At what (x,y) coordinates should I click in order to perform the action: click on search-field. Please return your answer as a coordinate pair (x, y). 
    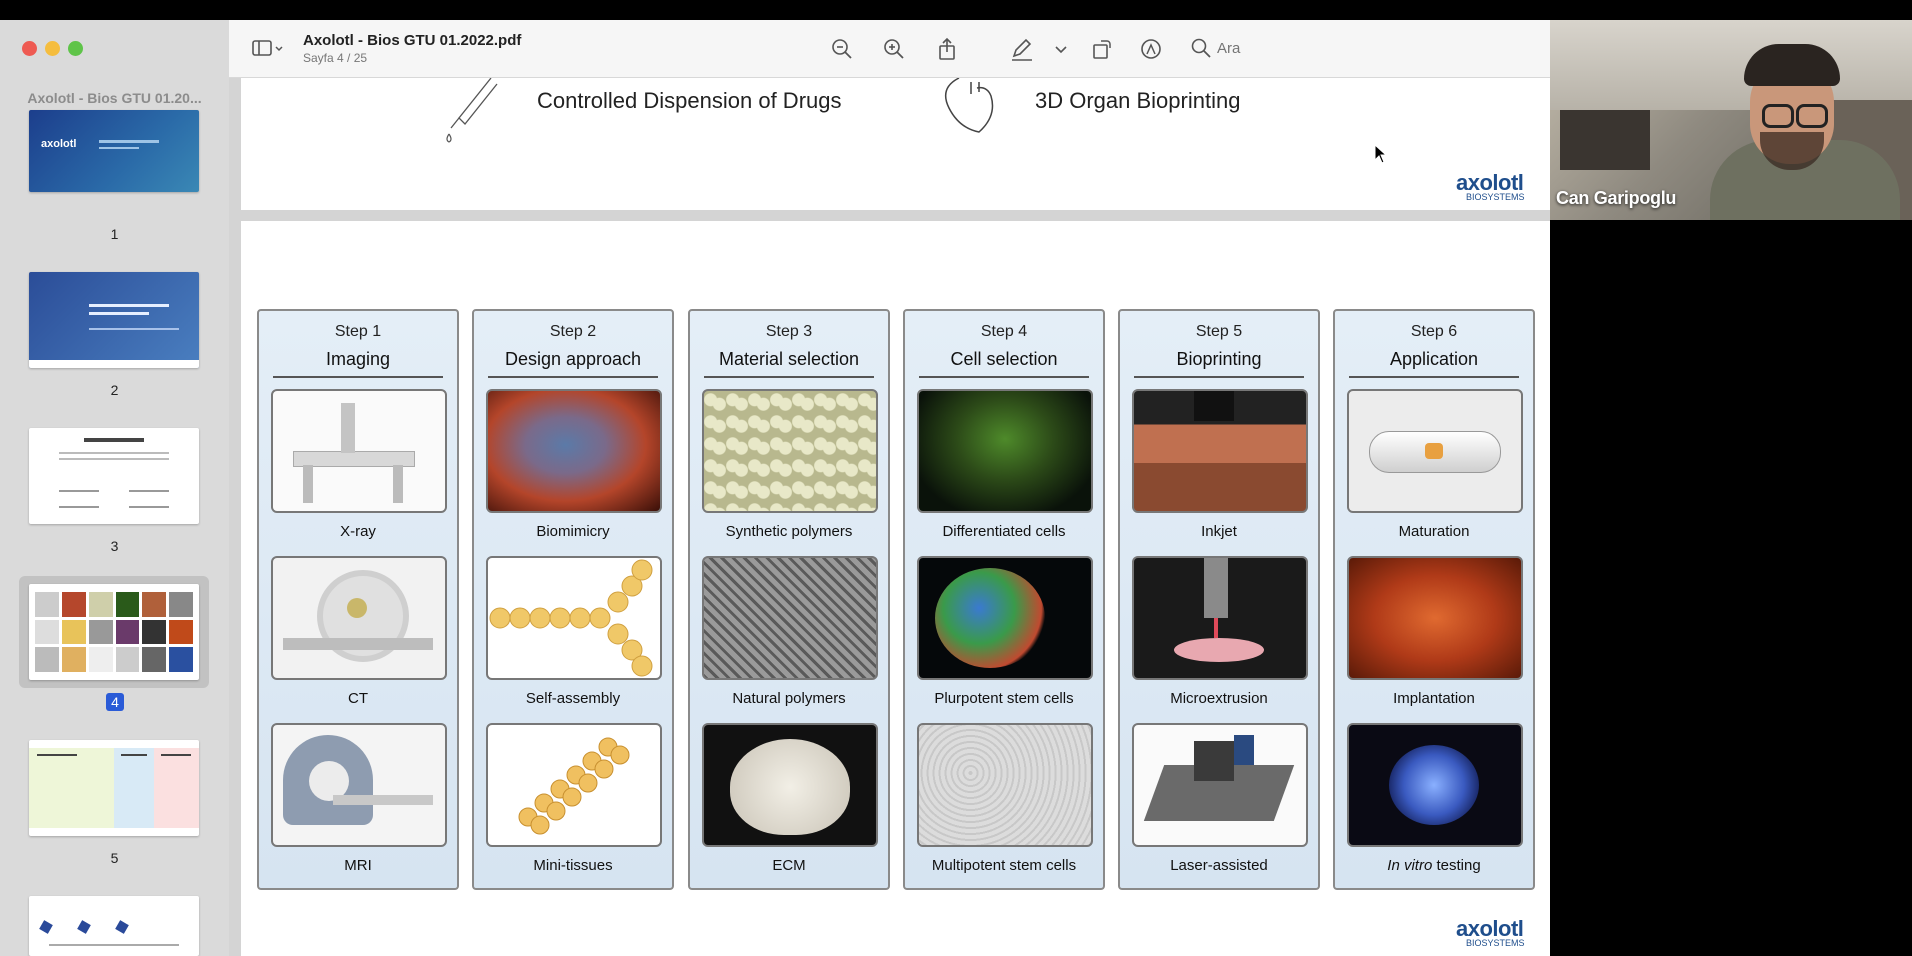
    Looking at the image, I should click on (1364, 48).